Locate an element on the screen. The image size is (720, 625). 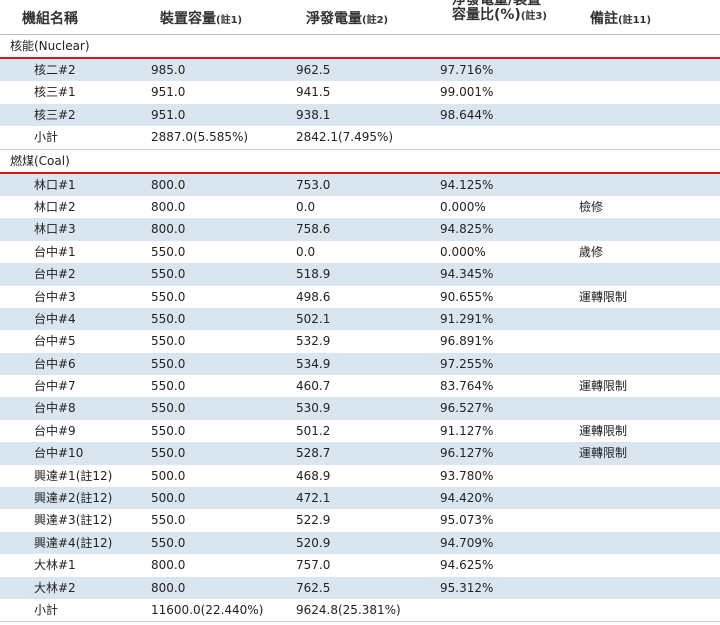
net-generation-cell: 941.5 is located at coordinates (313, 92).